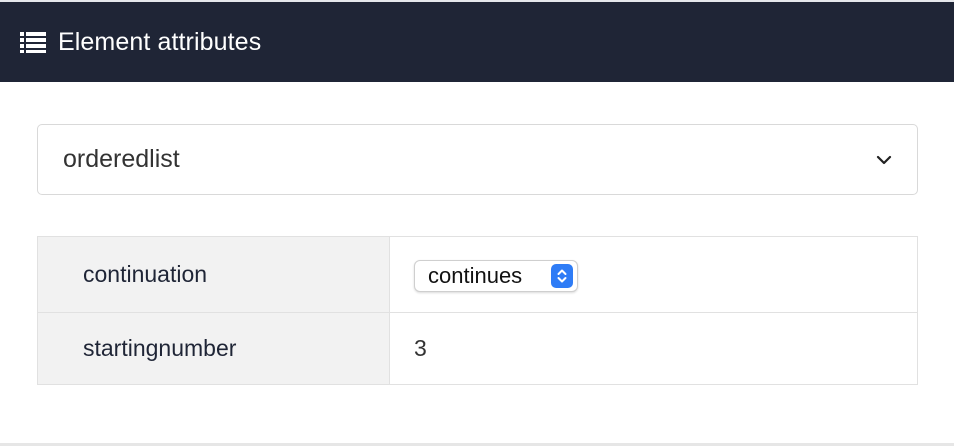  Describe the element at coordinates (562, 275) in the screenshot. I see `updown-chevron-icon` at that location.